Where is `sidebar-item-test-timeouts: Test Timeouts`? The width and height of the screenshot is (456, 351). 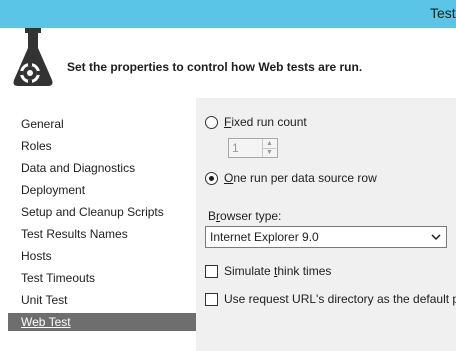 sidebar-item-test-timeouts: Test Timeouts is located at coordinates (102, 278).